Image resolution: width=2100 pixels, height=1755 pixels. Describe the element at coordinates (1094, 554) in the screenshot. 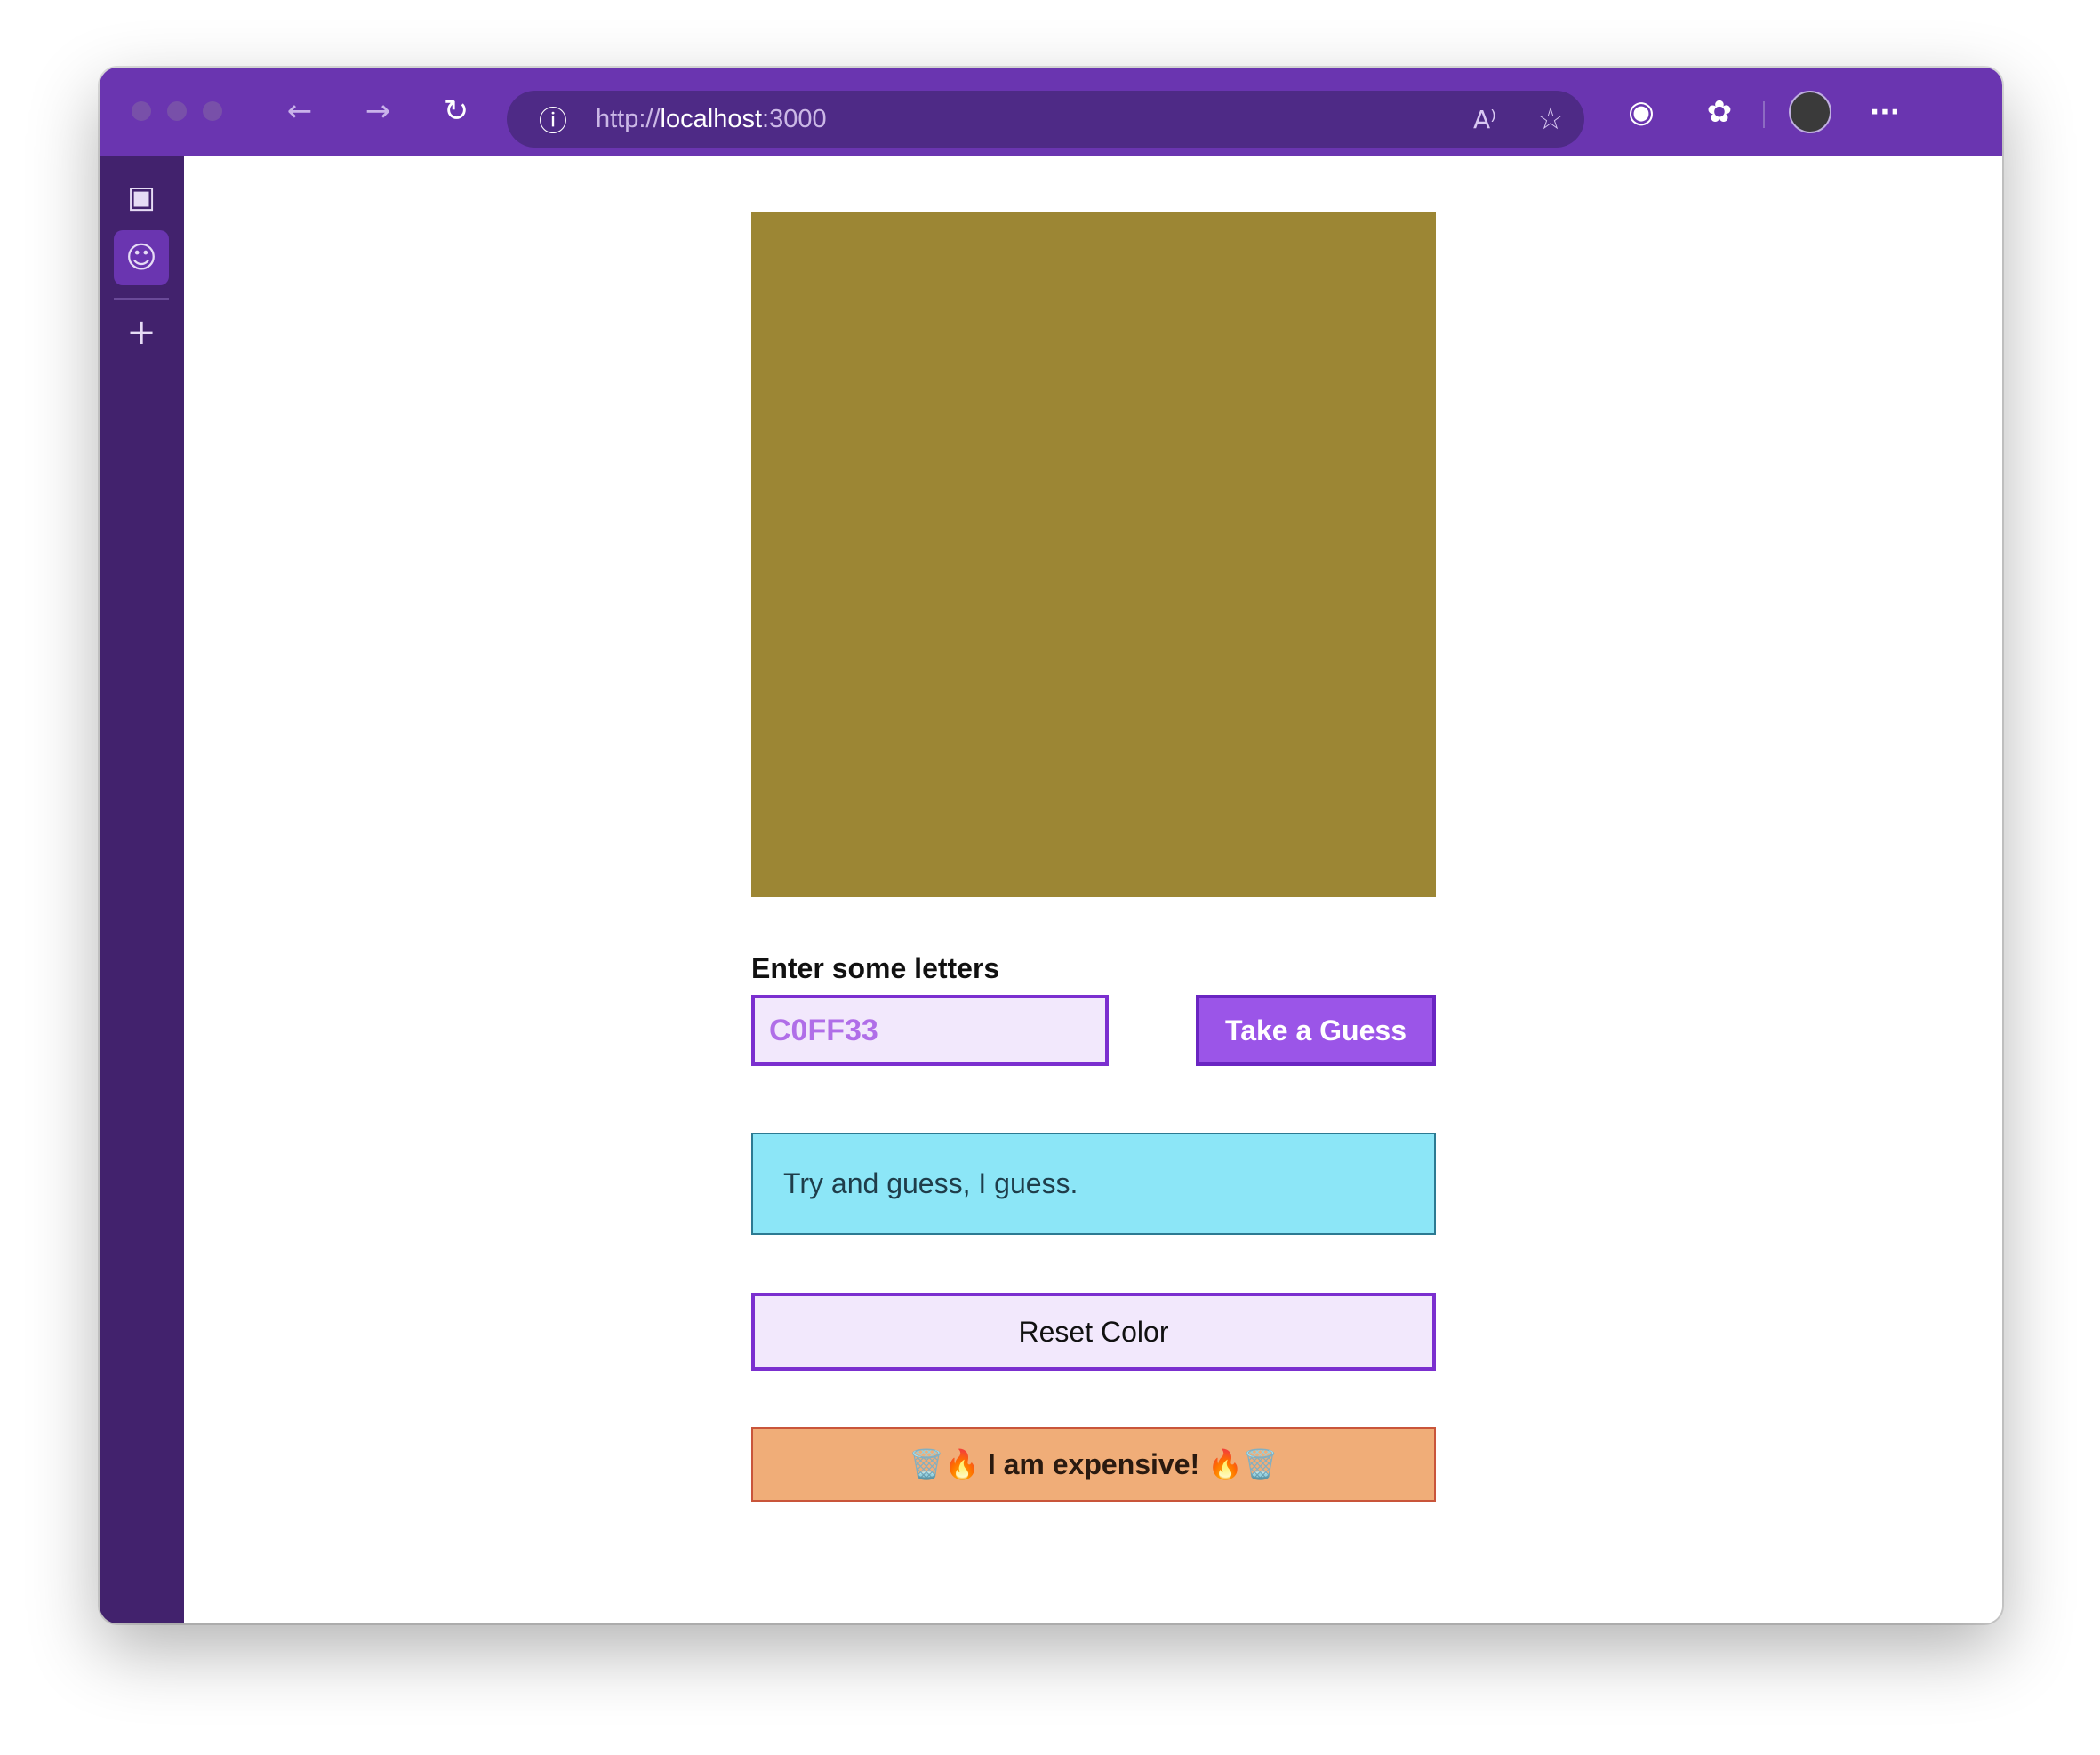

I see `color-swatch` at that location.